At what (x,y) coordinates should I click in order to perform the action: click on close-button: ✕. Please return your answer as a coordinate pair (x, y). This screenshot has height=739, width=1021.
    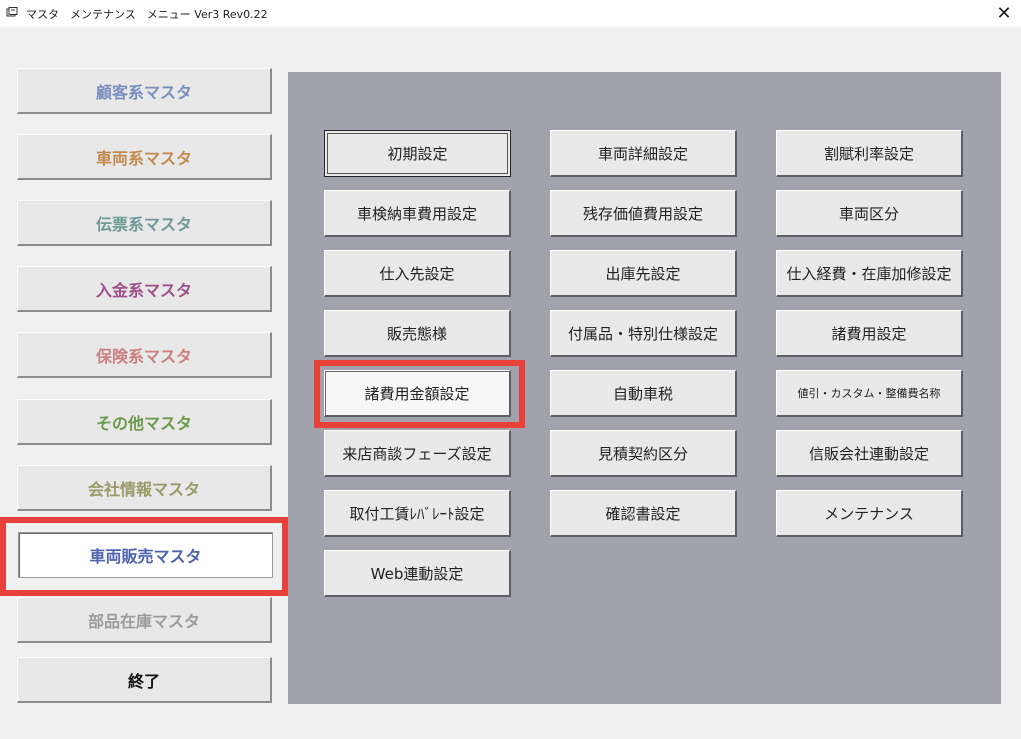
    Looking at the image, I should click on (1004, 13).